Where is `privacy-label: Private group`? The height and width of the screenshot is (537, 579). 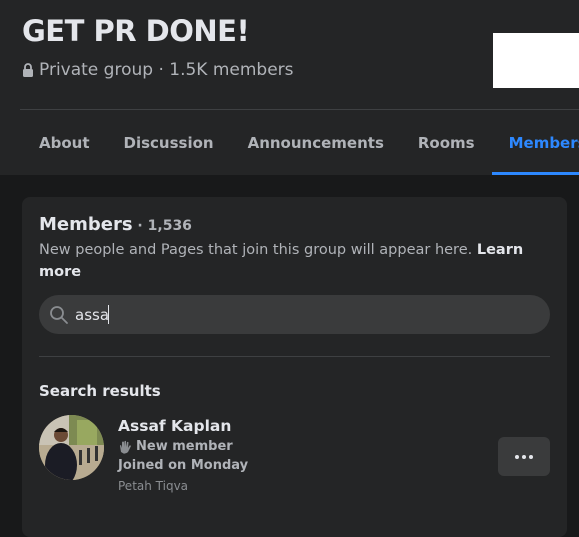 privacy-label: Private group is located at coordinates (96, 70).